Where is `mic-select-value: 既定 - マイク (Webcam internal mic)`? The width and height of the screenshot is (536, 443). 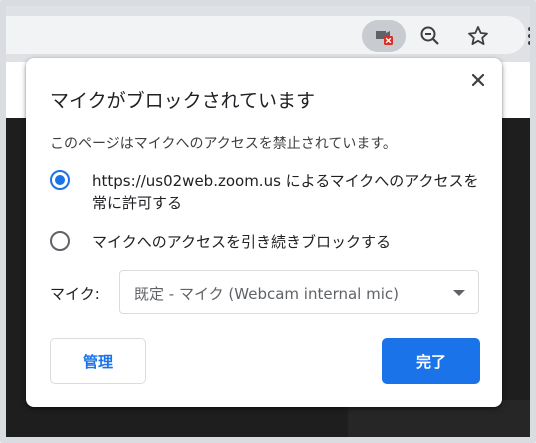 mic-select-value: 既定 - マイク (Webcam internal mic) is located at coordinates (266, 294).